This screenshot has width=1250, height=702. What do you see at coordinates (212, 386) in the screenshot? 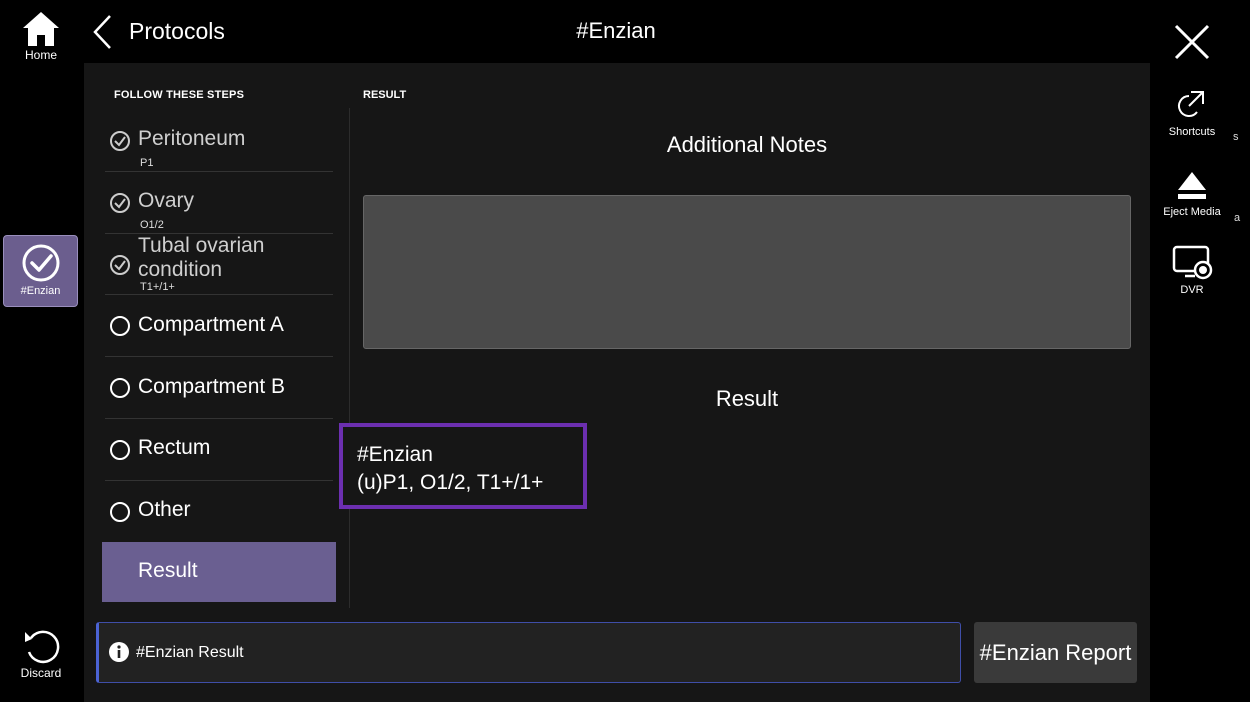
I see `step-label: Compartment B` at bounding box center [212, 386].